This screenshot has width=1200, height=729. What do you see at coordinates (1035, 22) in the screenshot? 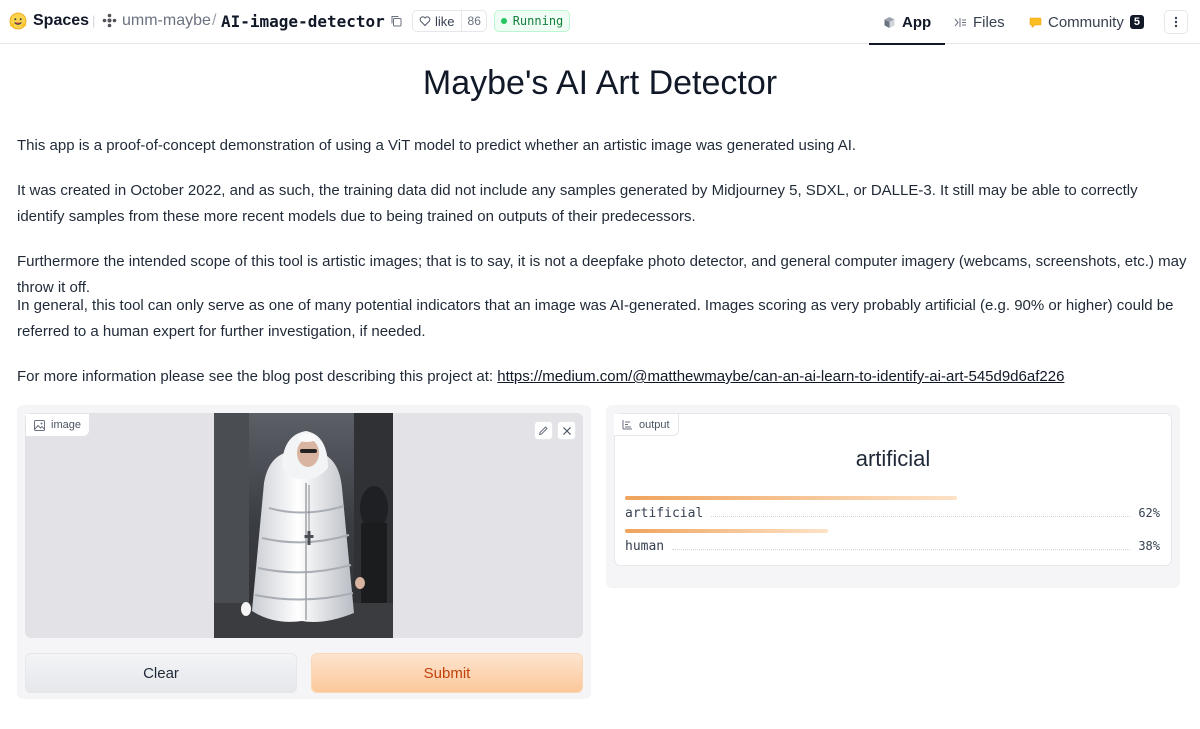
I see `community-icon` at bounding box center [1035, 22].